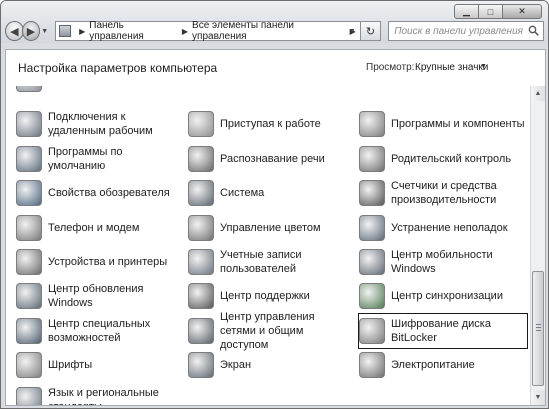  What do you see at coordinates (352, 31) in the screenshot?
I see `address-dropdown-icon: ▼` at bounding box center [352, 31].